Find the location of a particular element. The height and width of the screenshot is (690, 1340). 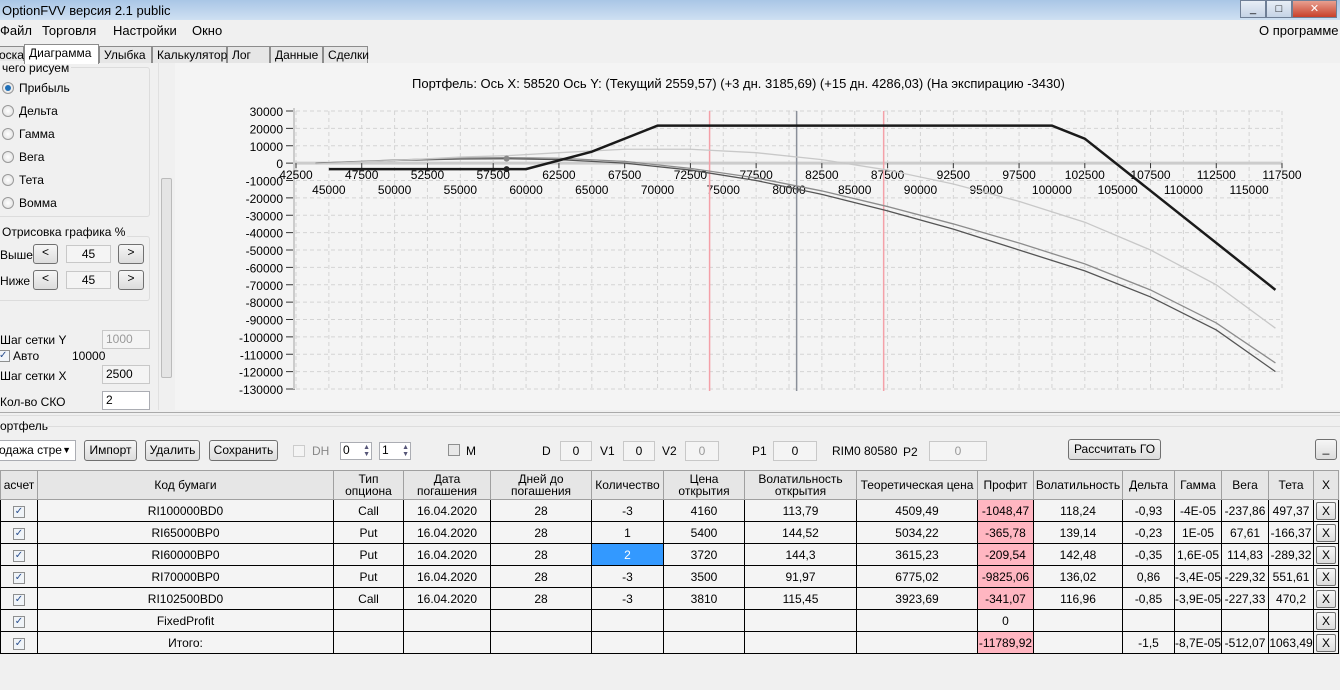

table-cell: 0,86 is located at coordinates (1148, 576).